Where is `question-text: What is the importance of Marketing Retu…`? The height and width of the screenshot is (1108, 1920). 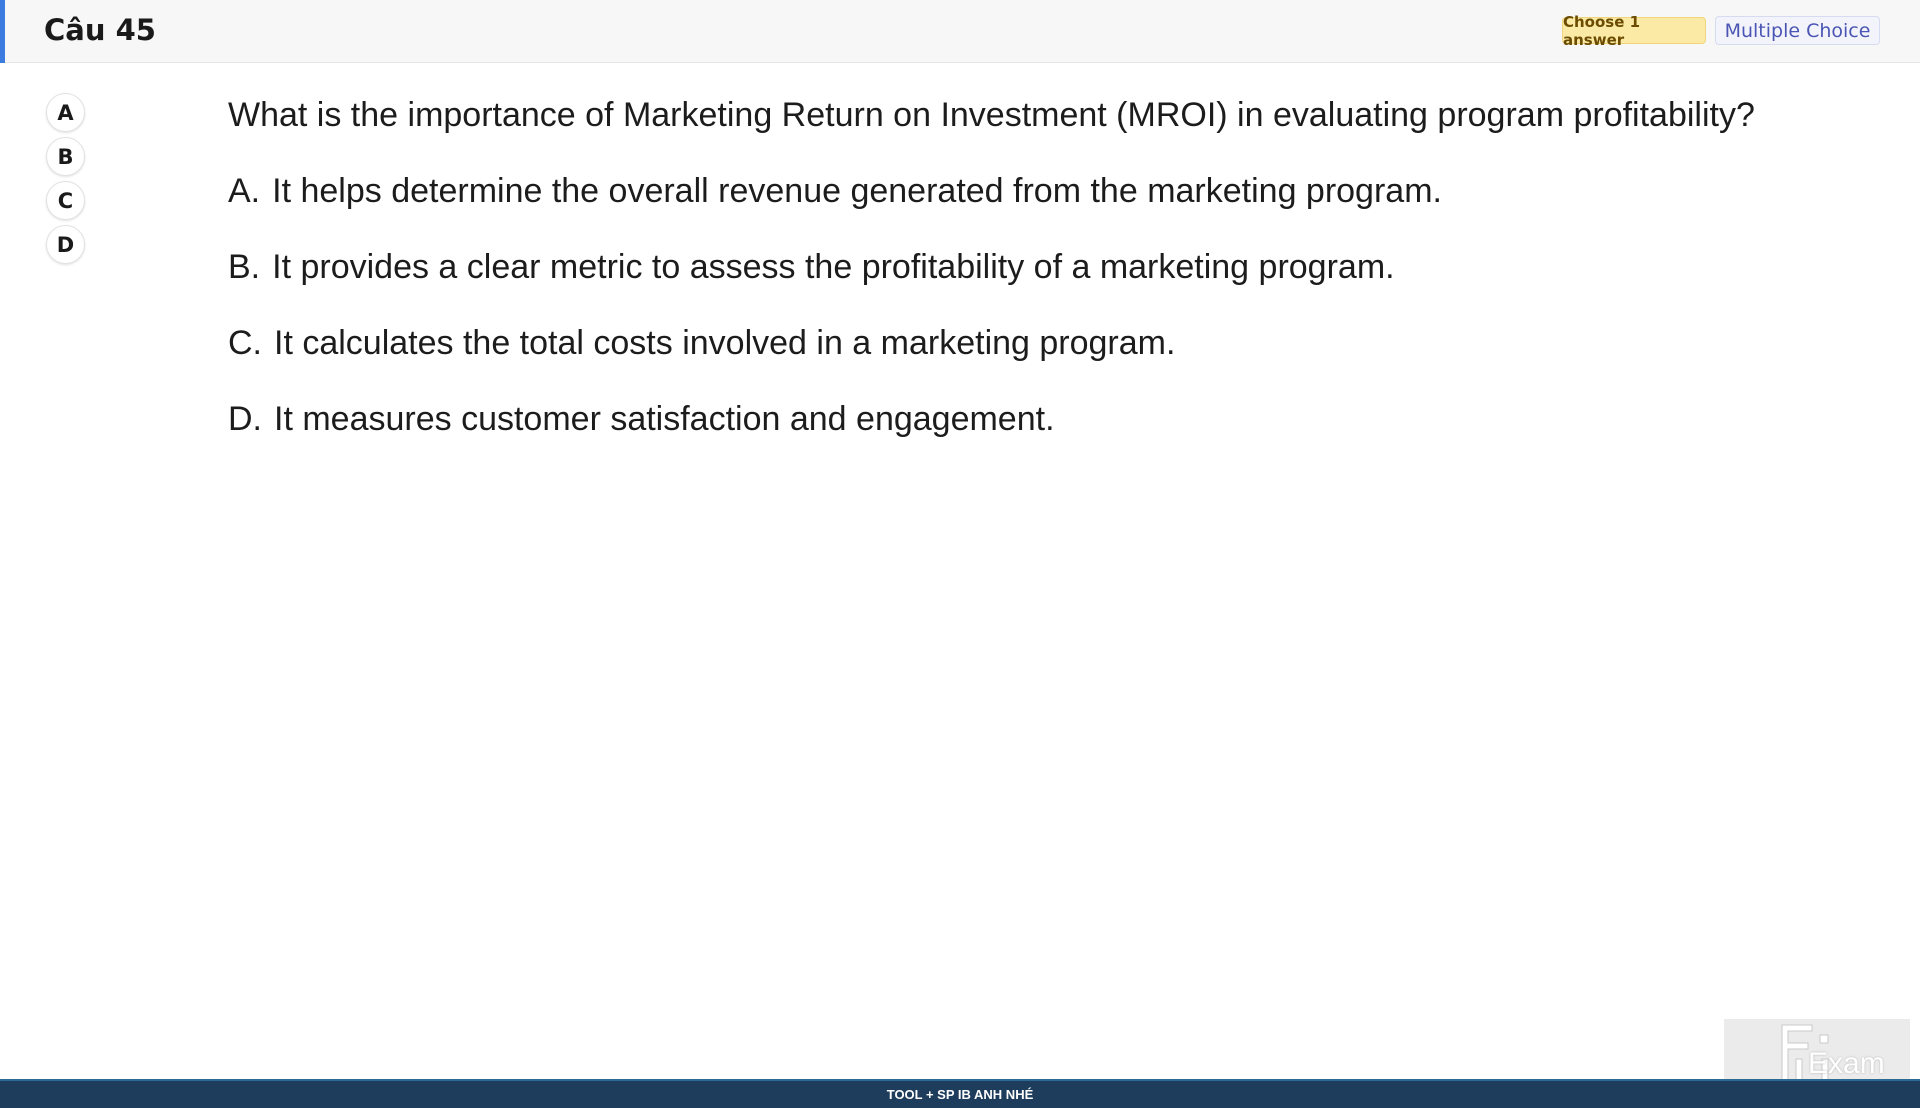
question-text: What is the importance of Marketing Retu… is located at coordinates (991, 115).